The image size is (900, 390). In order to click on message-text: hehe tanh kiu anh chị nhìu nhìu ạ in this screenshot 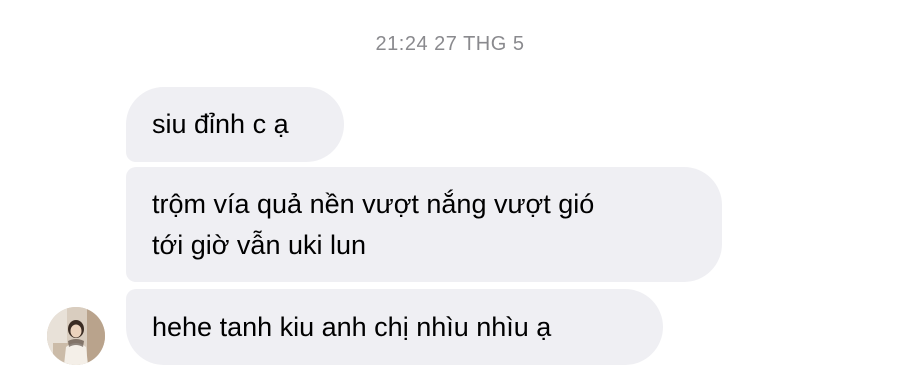, I will do `click(352, 327)`.